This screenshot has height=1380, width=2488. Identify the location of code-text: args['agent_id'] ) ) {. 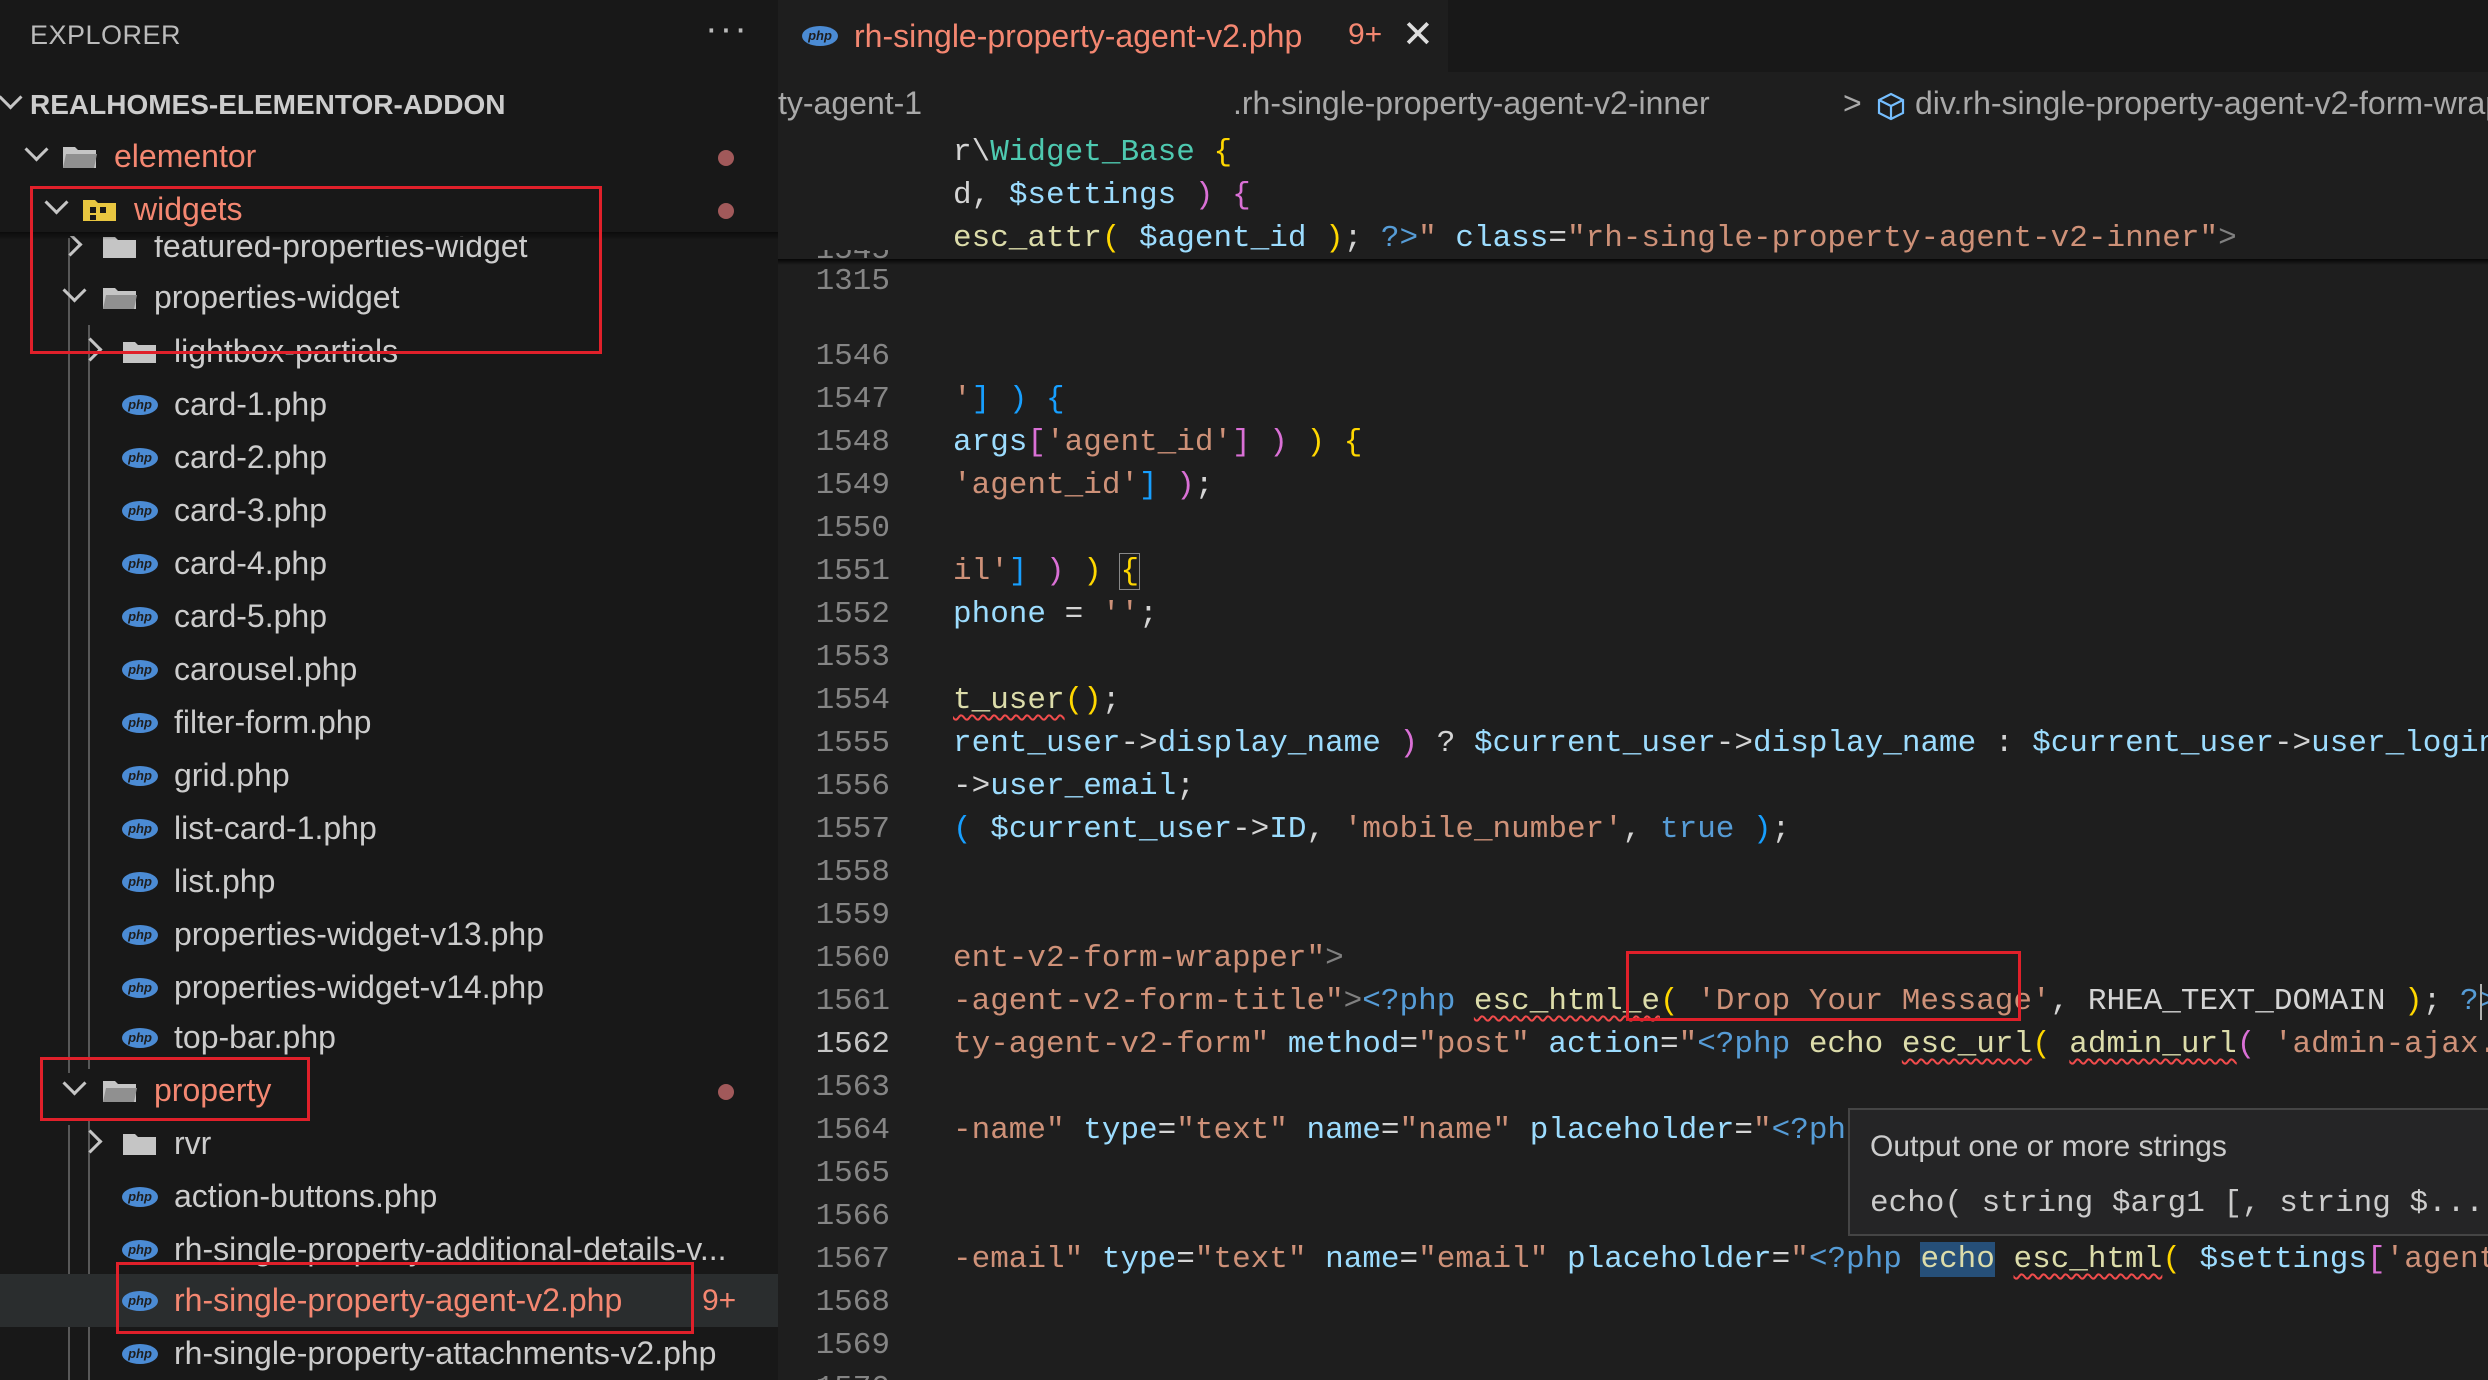
(1158, 442).